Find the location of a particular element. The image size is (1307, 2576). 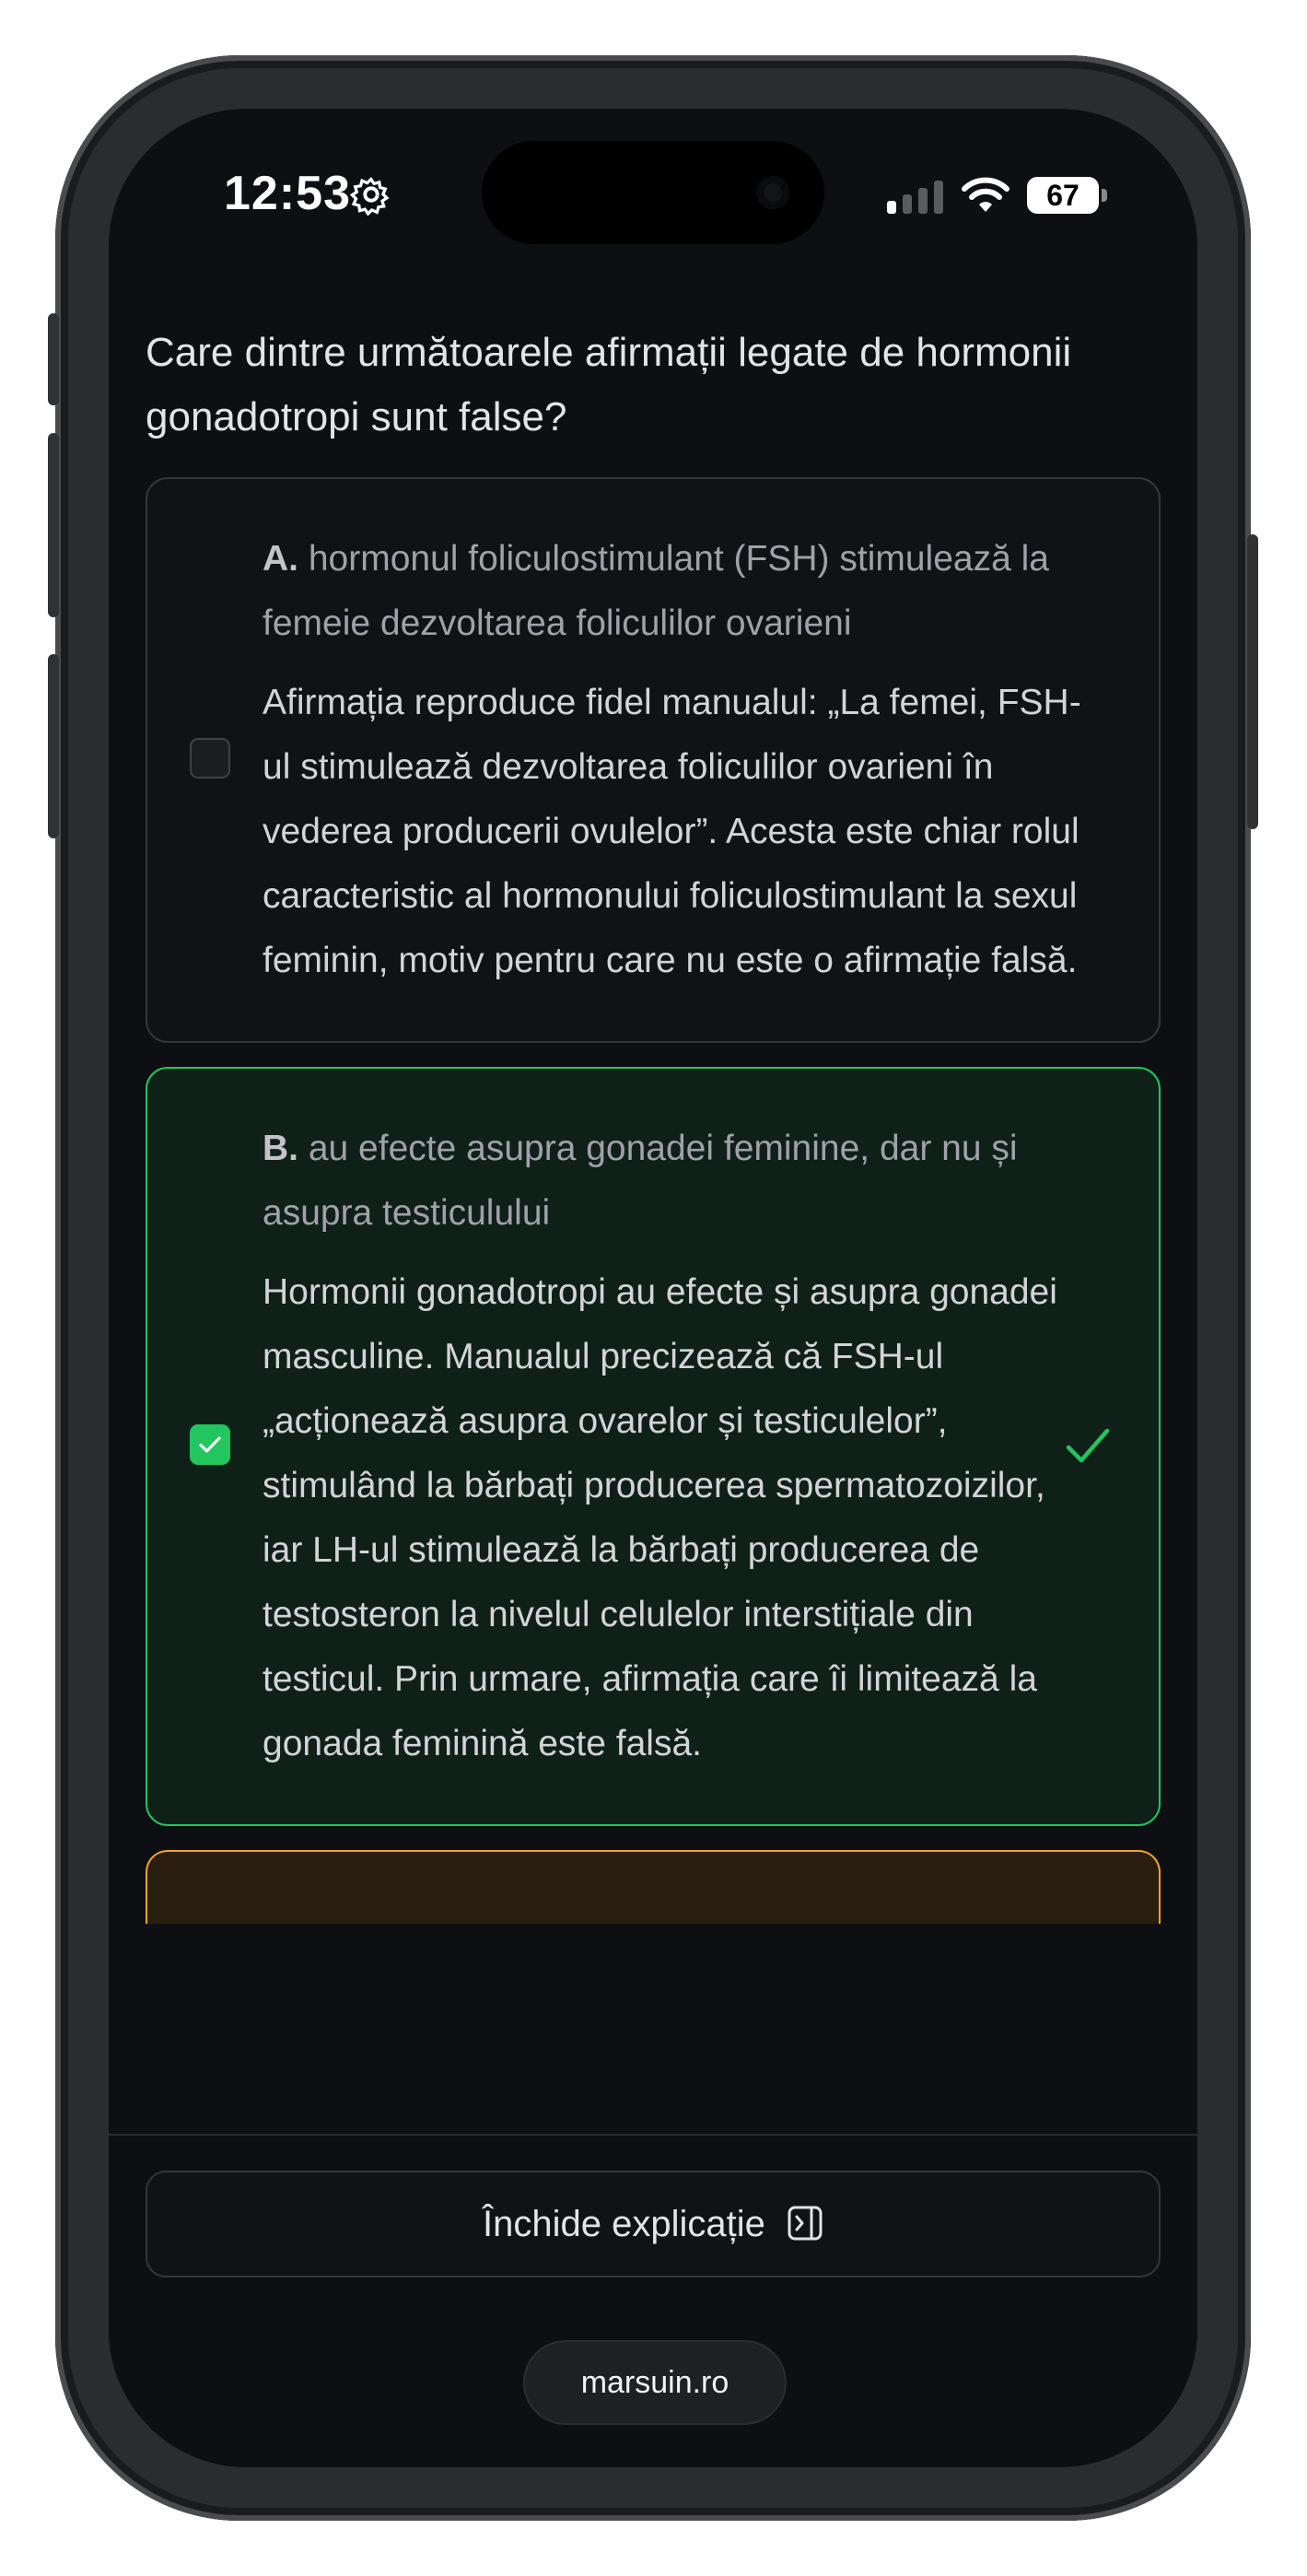

bottom-bar: Închide explicație marsuin.ro is located at coordinates (653, 2300).